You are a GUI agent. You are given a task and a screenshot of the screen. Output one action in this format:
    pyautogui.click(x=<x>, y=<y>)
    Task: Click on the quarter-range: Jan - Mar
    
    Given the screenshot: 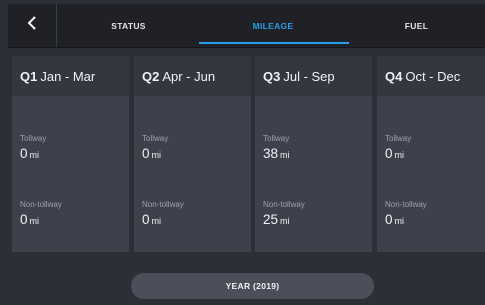 What is the action you would take?
    pyautogui.click(x=68, y=76)
    